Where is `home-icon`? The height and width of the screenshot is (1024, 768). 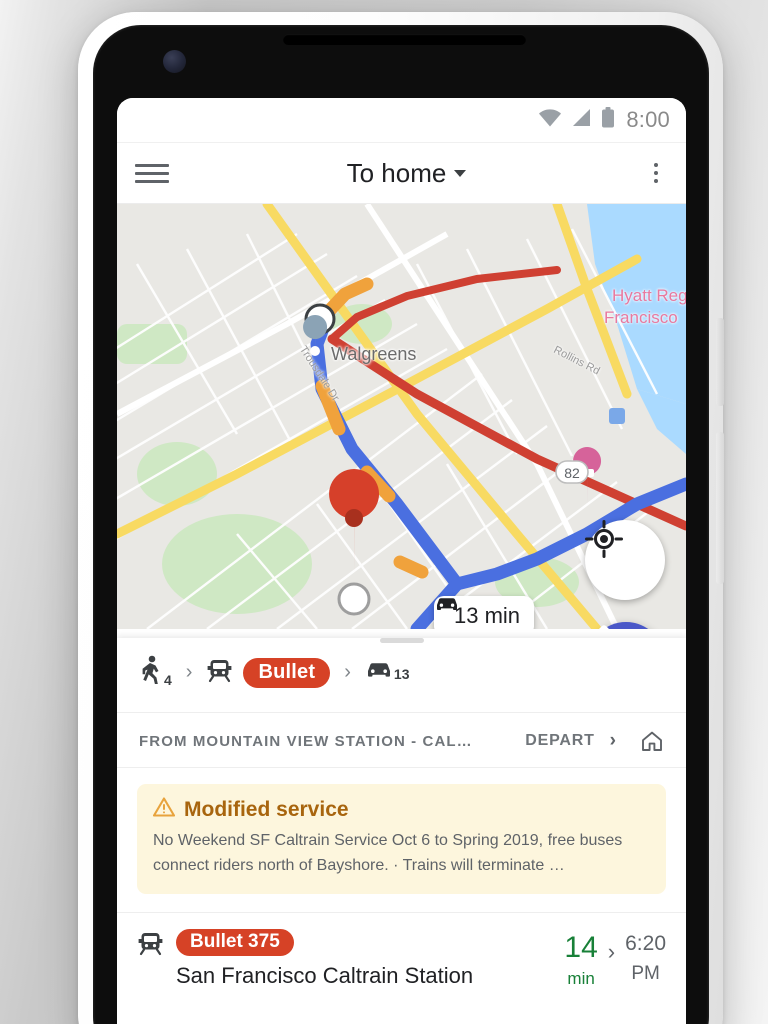
home-icon is located at coordinates (652, 741).